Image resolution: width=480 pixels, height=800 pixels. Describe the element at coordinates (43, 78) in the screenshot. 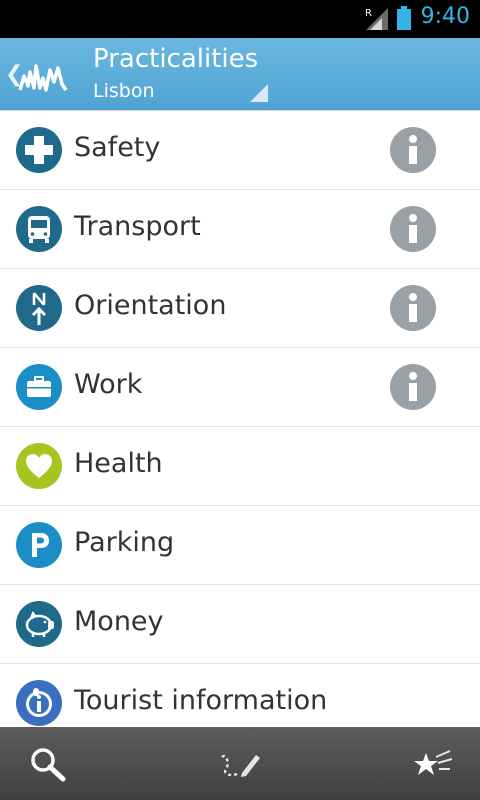

I see `skyline-logo-icon` at that location.